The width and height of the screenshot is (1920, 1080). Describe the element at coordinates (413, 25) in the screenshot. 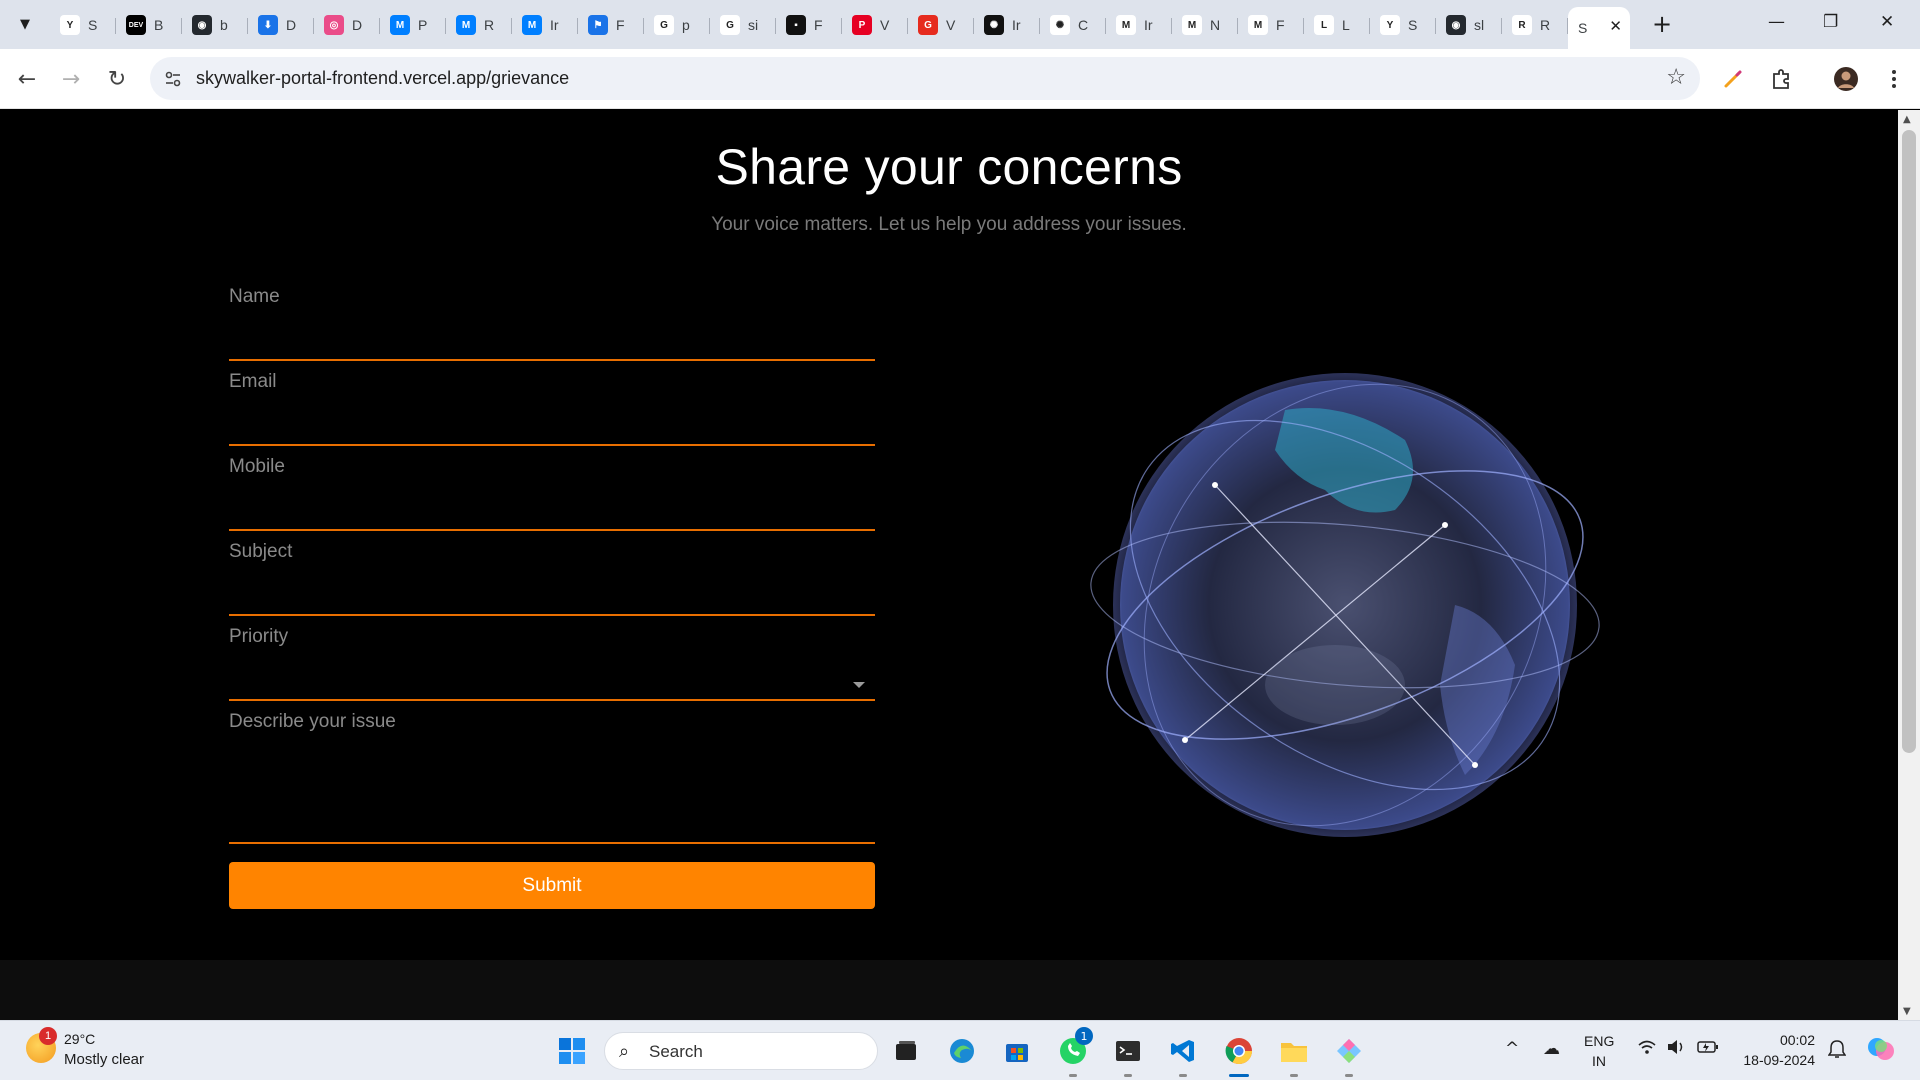

I see `browser-tab: MP` at that location.